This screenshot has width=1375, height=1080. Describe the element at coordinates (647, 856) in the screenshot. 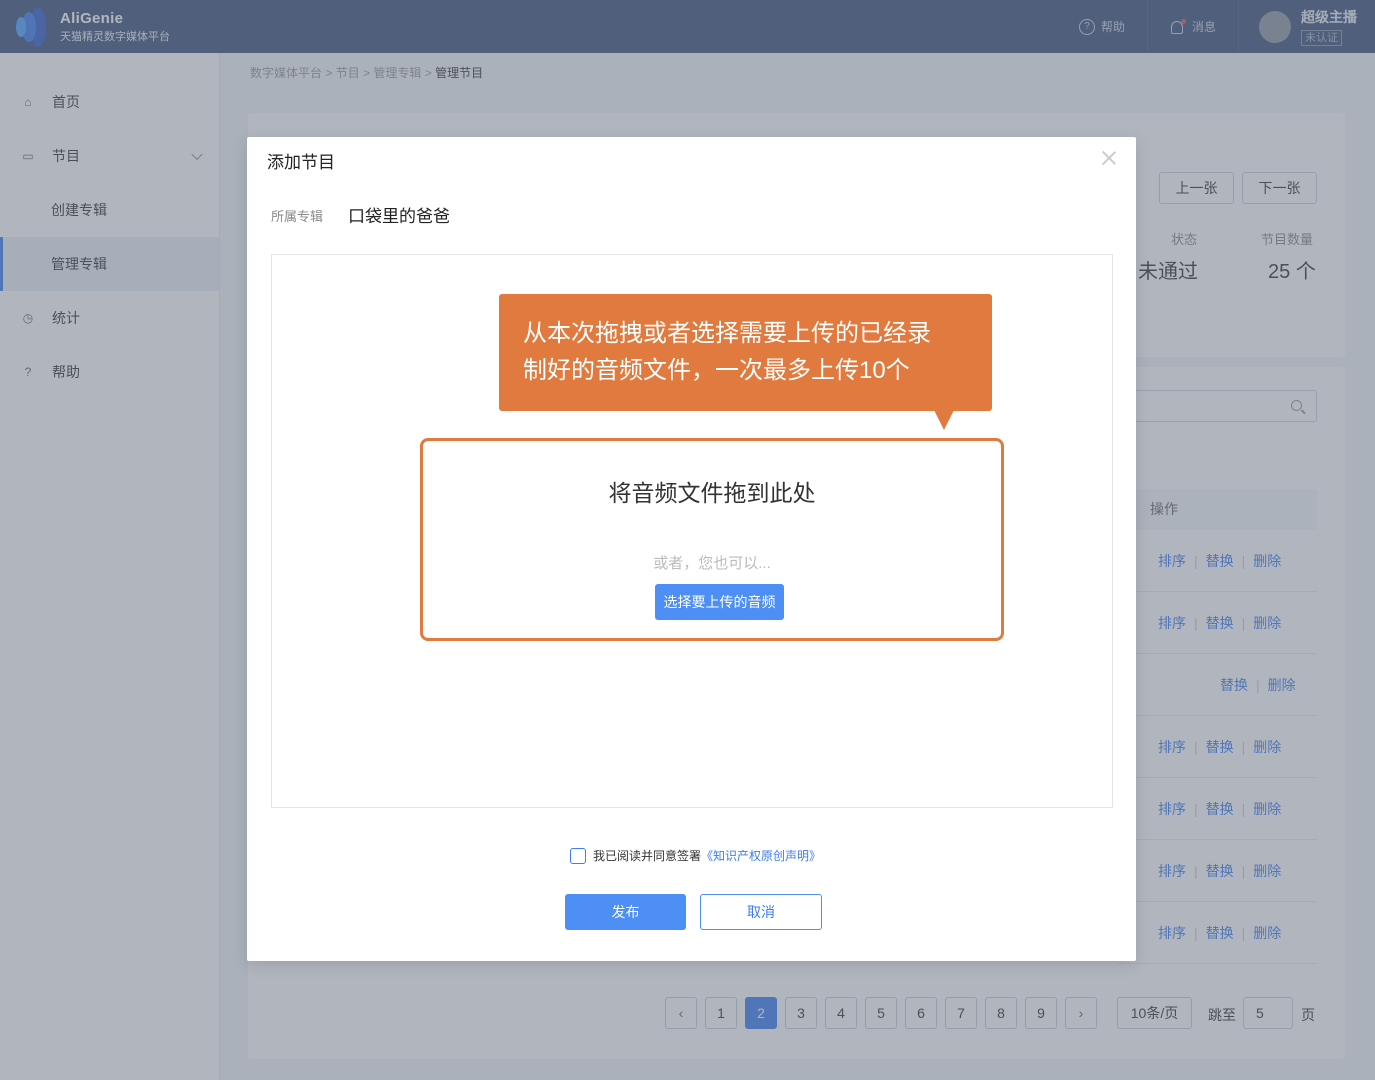

I see `agreement-text: 我已阅读并同意签署` at that location.